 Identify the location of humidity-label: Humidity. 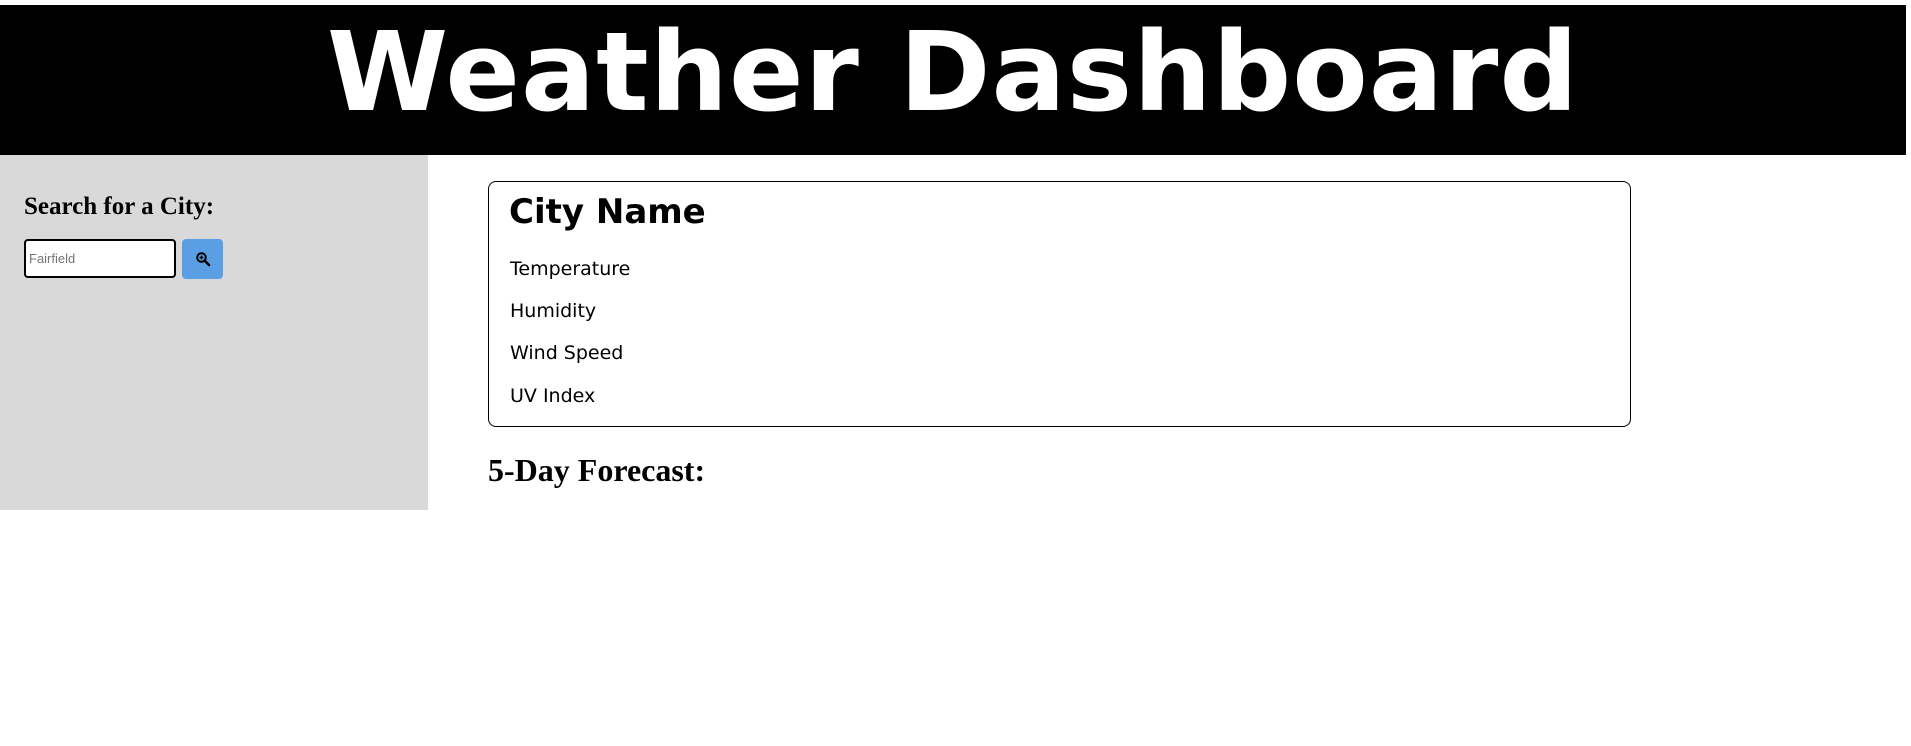
(553, 311).